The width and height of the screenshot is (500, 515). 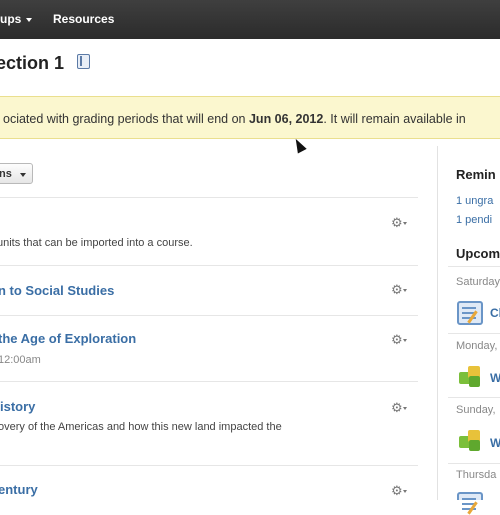 I want to click on nav-resources-link: Resources, so click(x=83, y=19).